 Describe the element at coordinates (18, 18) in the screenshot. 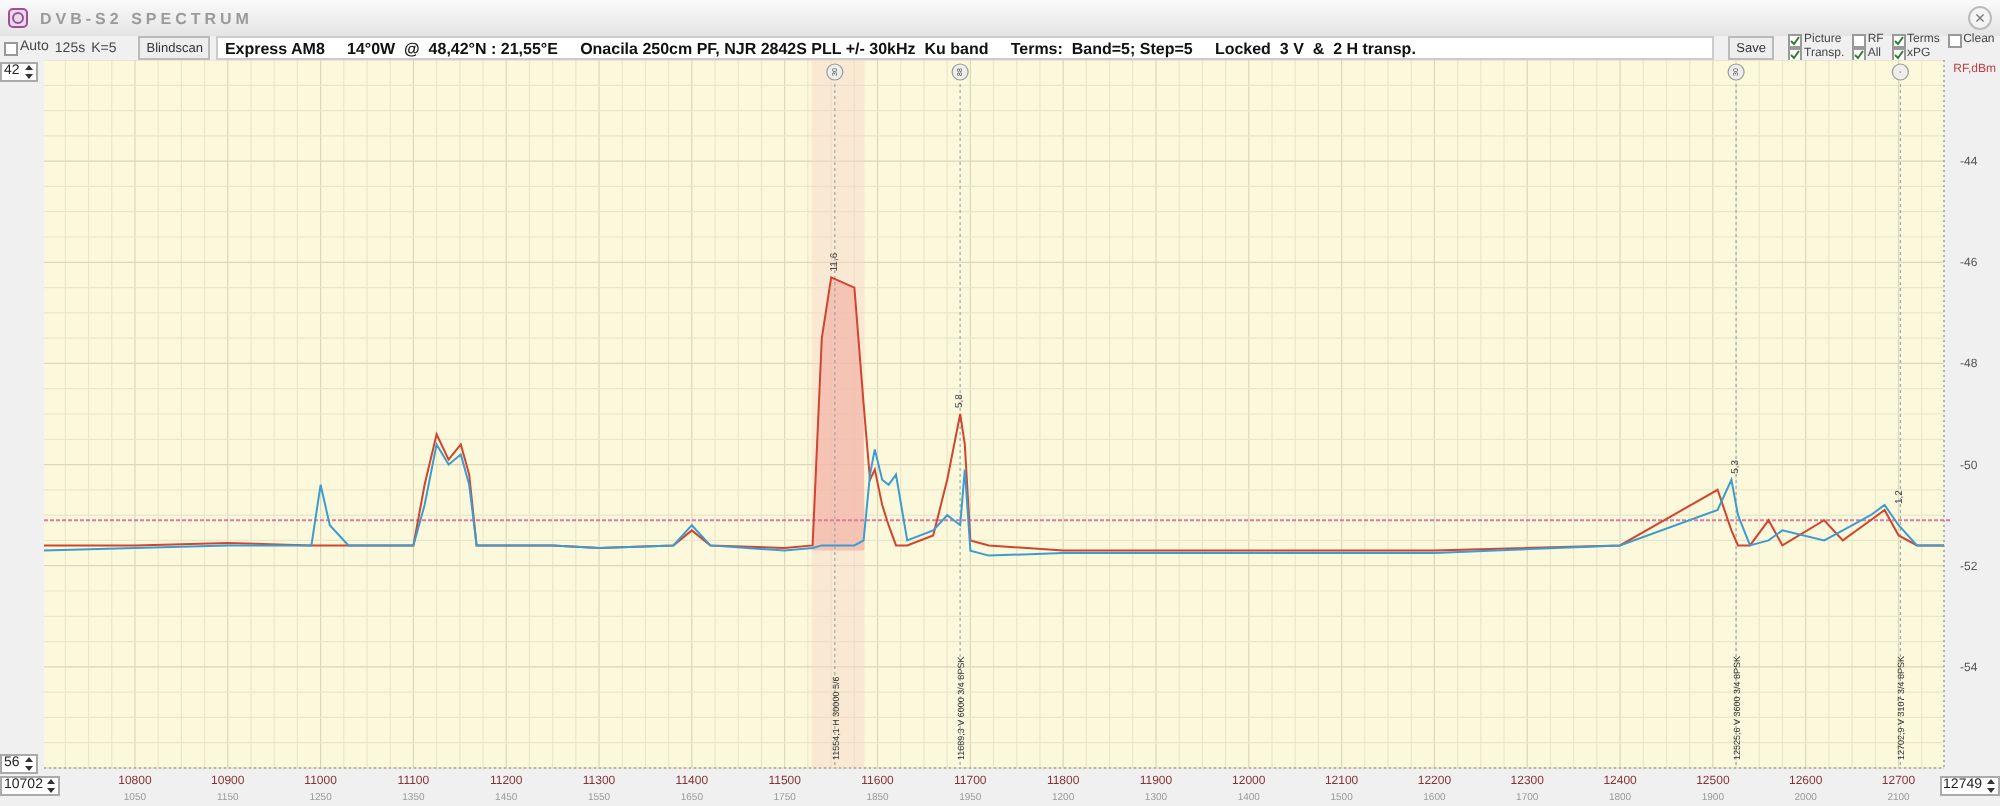

I see `app-icon` at that location.